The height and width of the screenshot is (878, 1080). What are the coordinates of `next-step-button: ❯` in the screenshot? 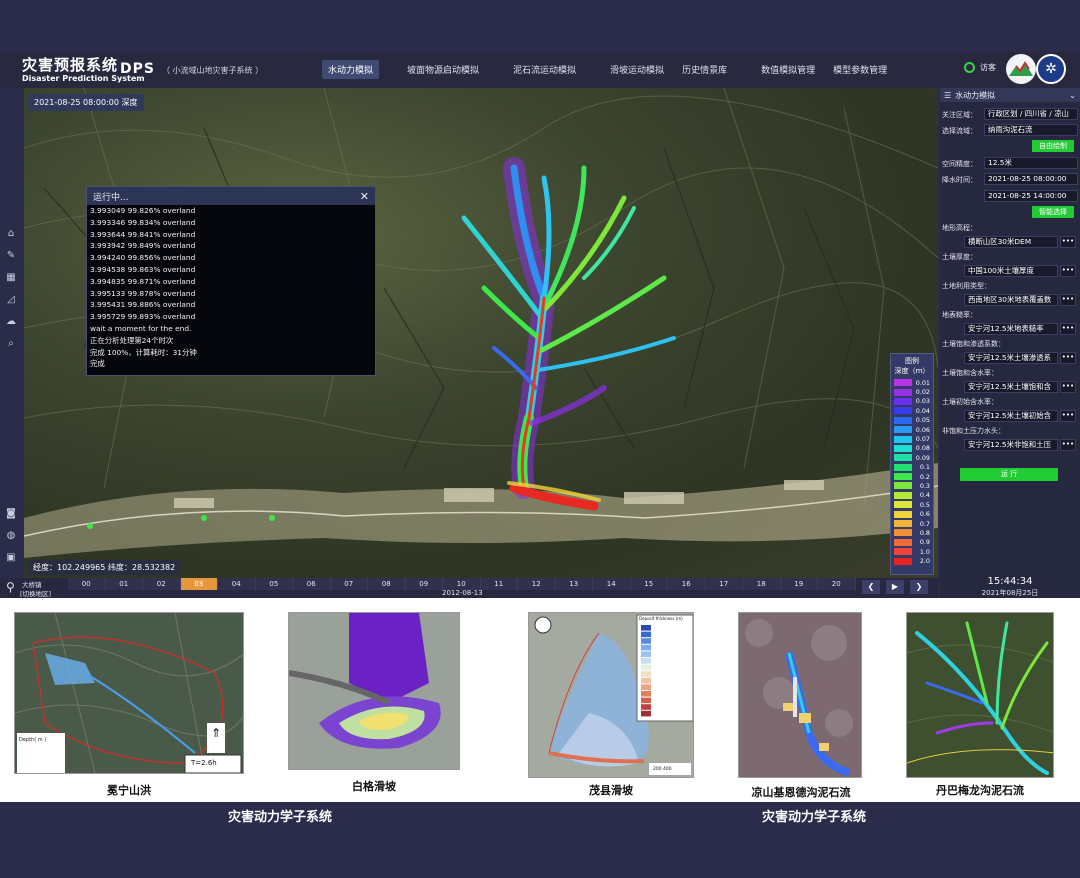 It's located at (919, 587).